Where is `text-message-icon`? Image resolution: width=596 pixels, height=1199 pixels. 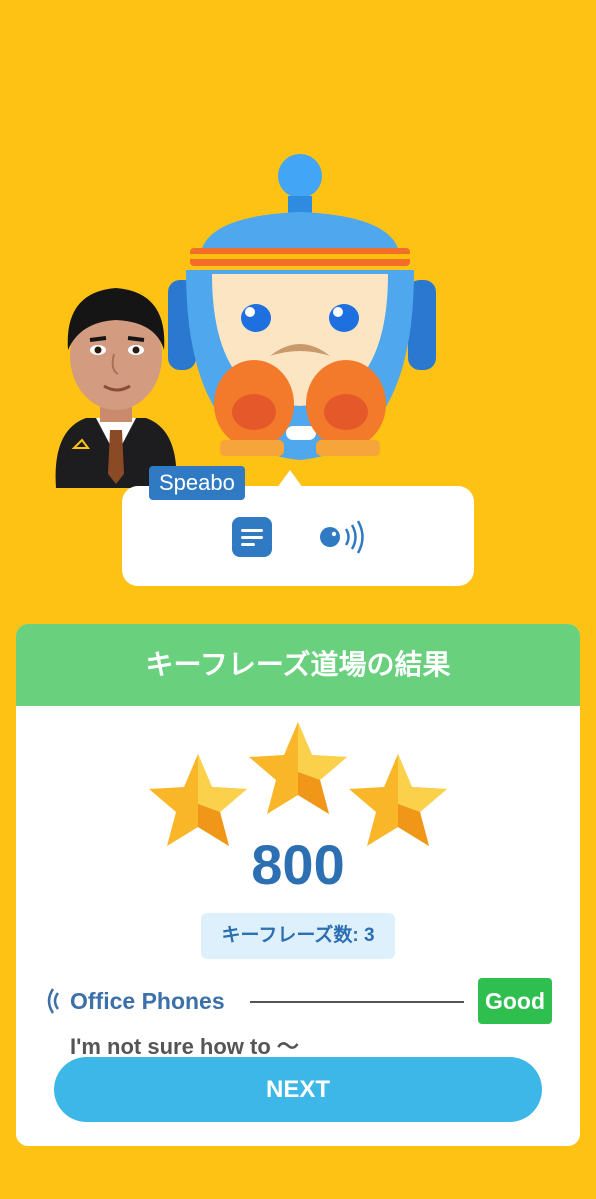 text-message-icon is located at coordinates (252, 537).